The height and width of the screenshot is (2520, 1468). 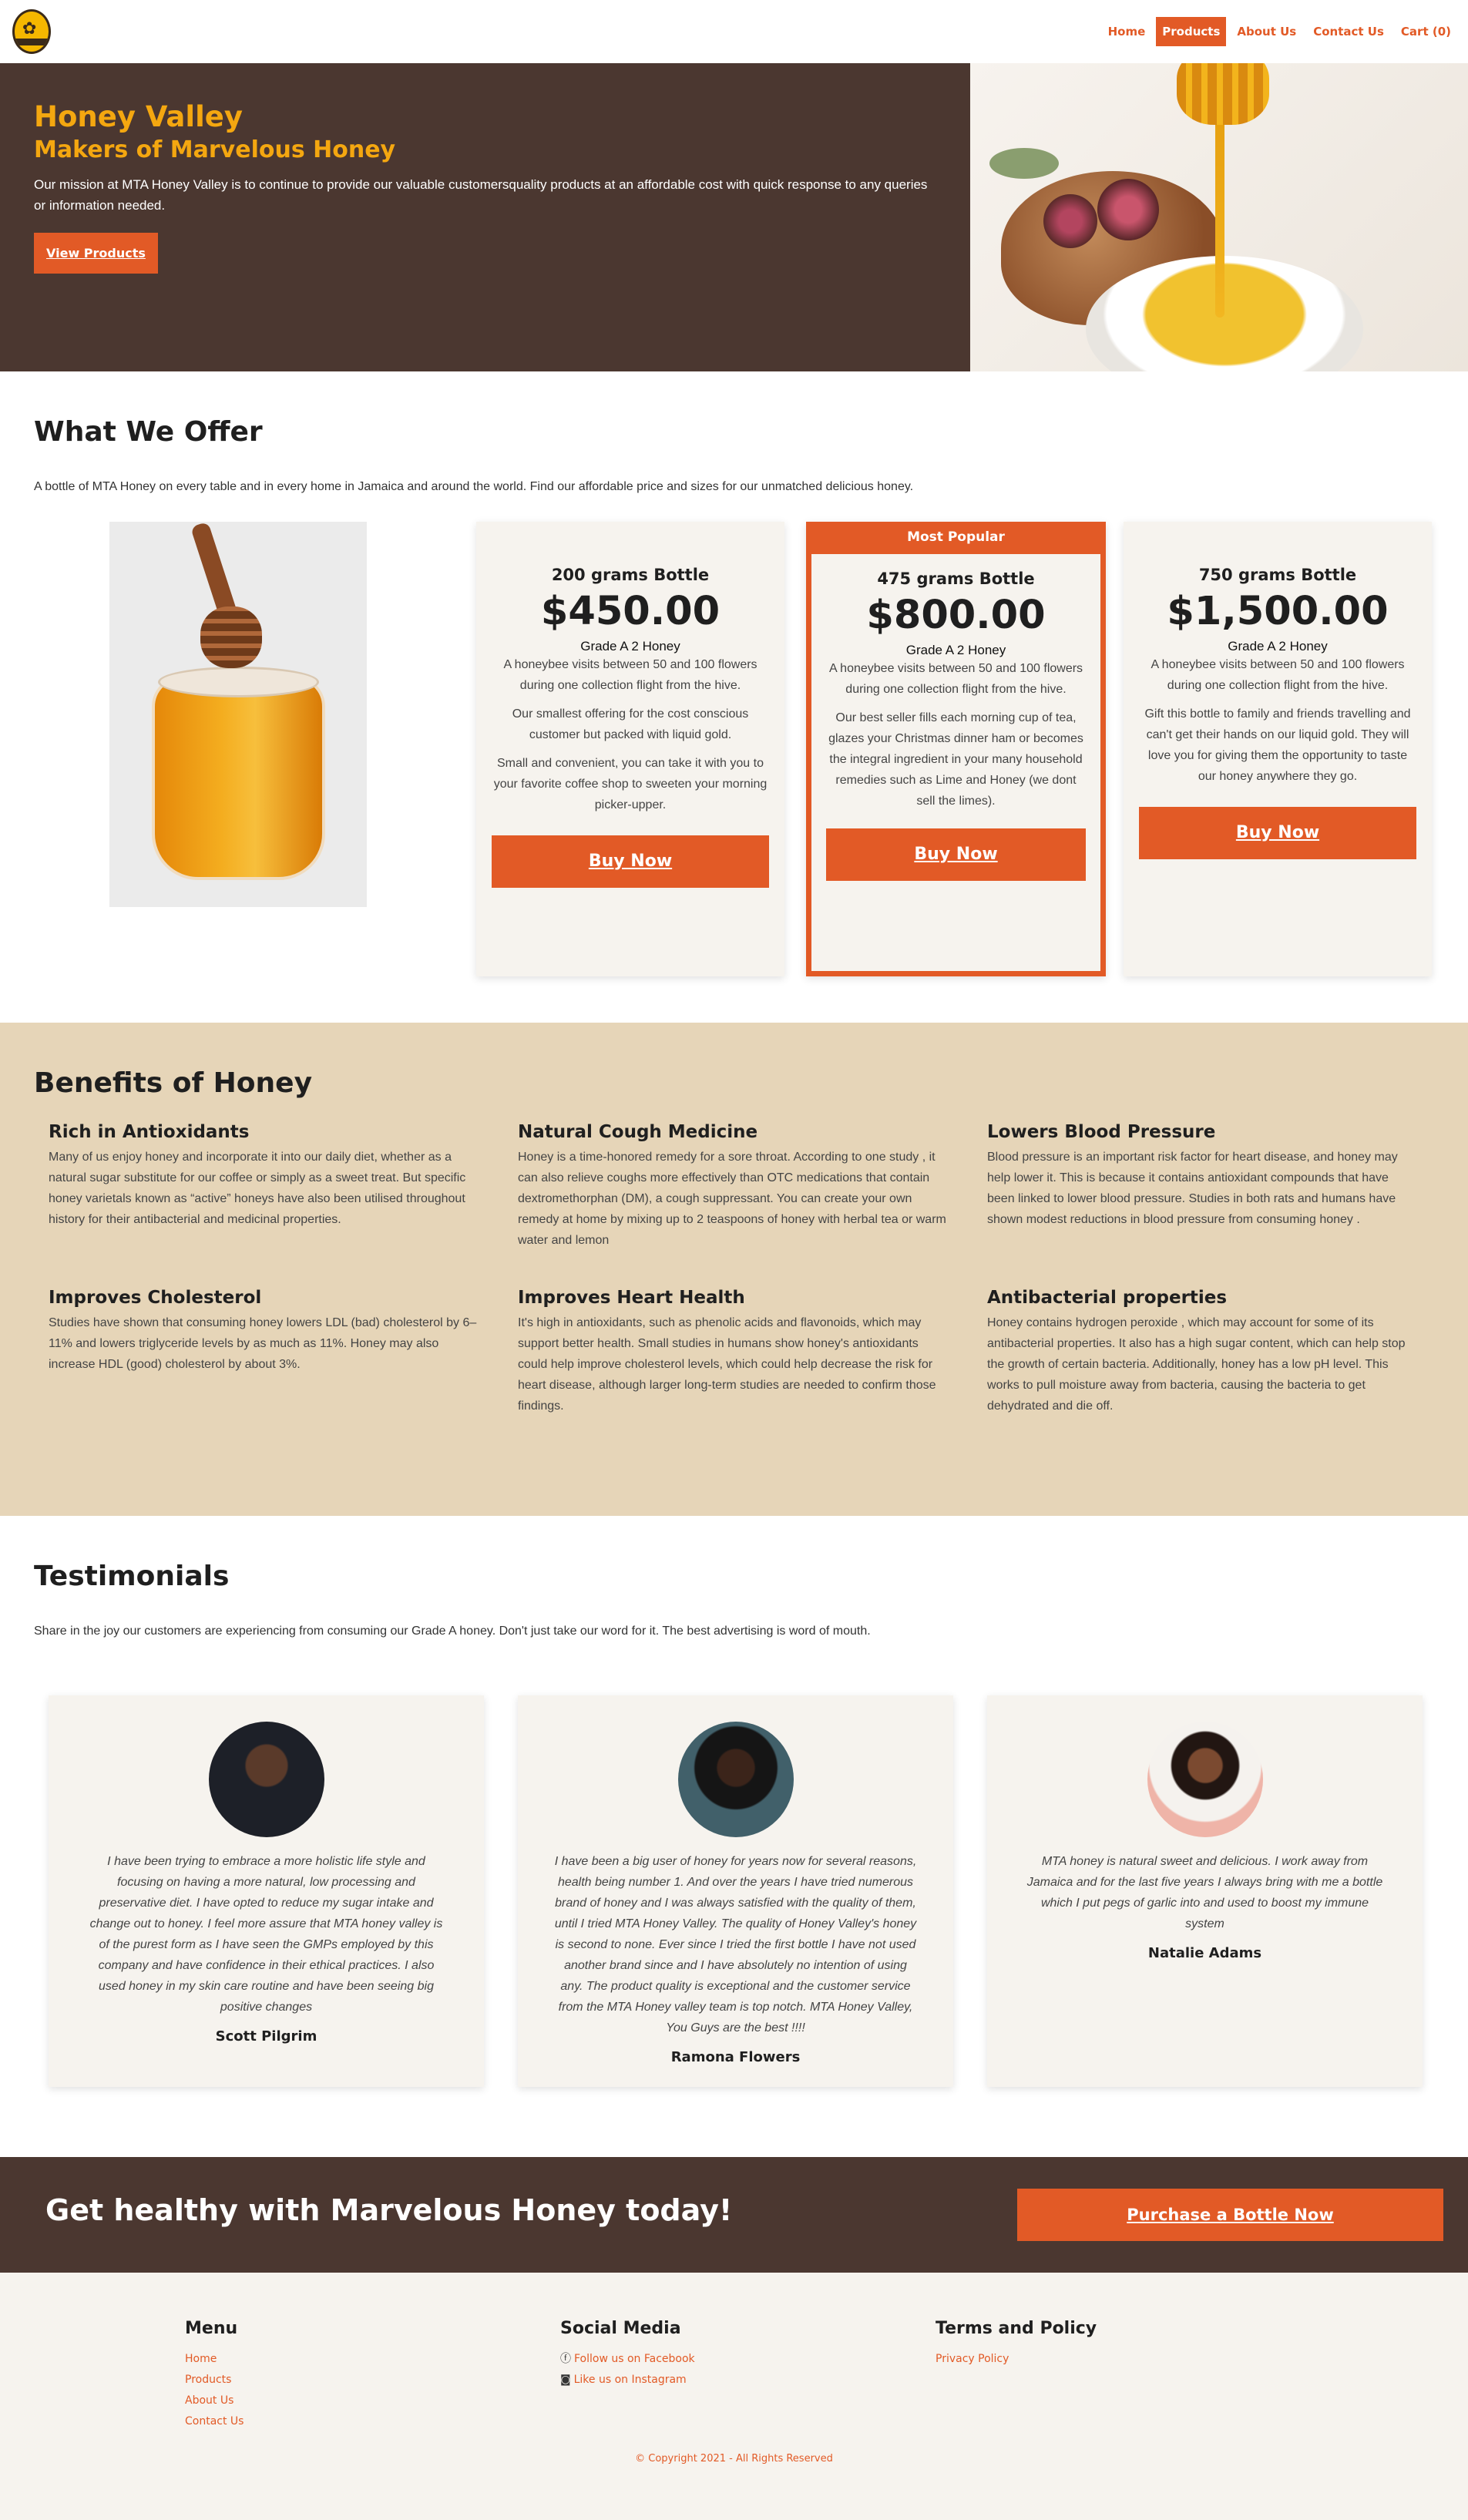 I want to click on purchase-bottle-button: Purchase a Bottle Now, so click(x=1230, y=2215).